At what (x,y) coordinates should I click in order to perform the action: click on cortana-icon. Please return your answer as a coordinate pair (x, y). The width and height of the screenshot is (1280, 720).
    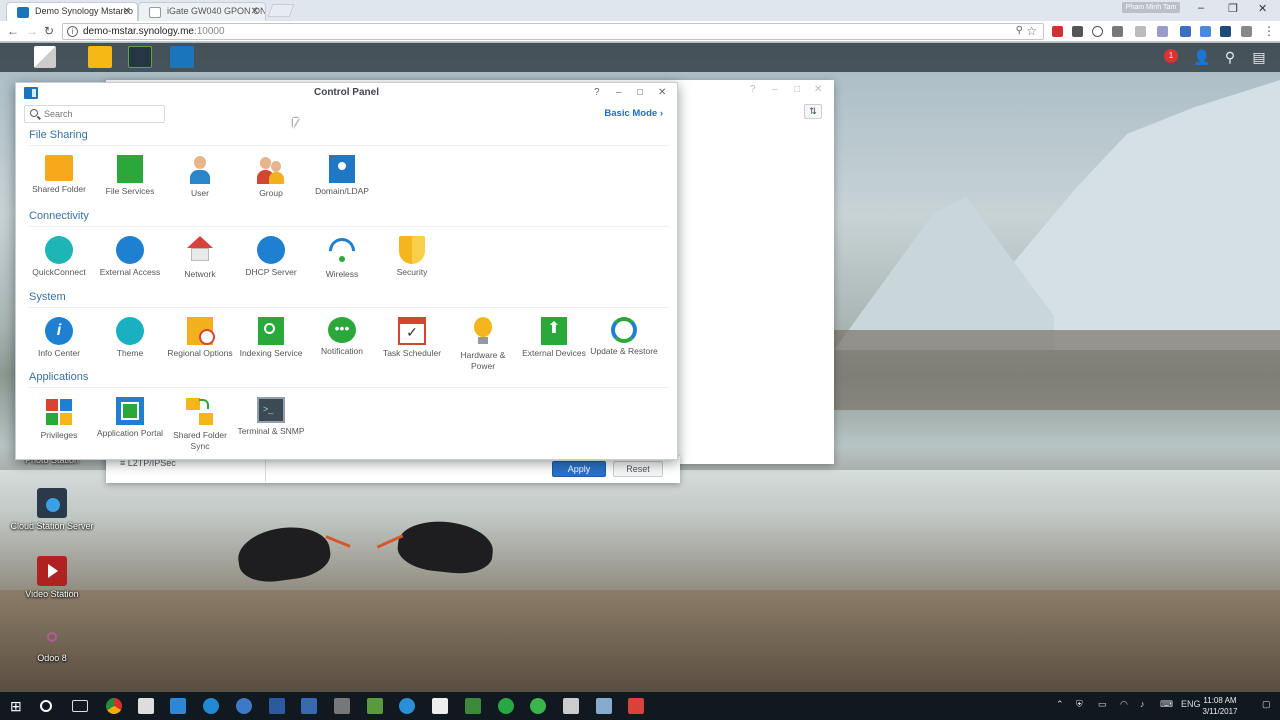
    Looking at the image, I should click on (46, 706).